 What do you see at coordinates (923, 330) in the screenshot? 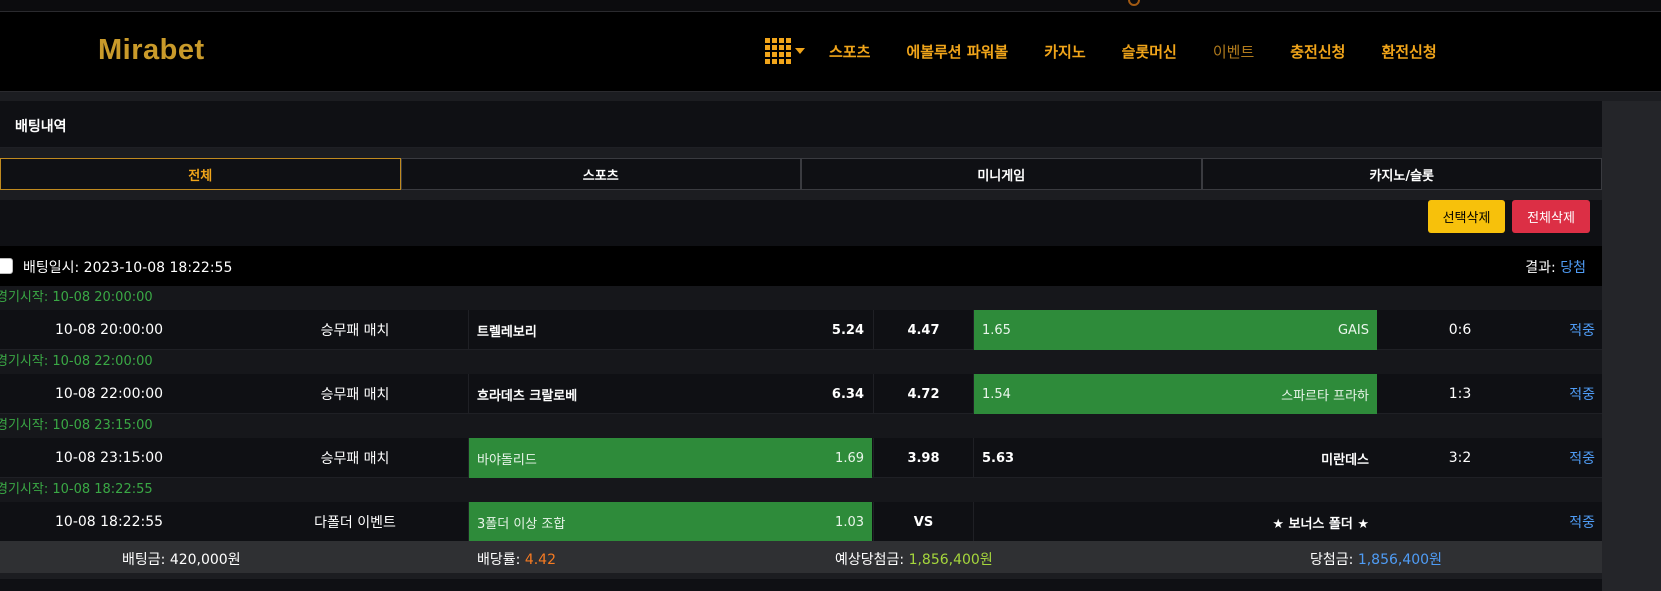
I see `draw-odds: 4.47` at bounding box center [923, 330].